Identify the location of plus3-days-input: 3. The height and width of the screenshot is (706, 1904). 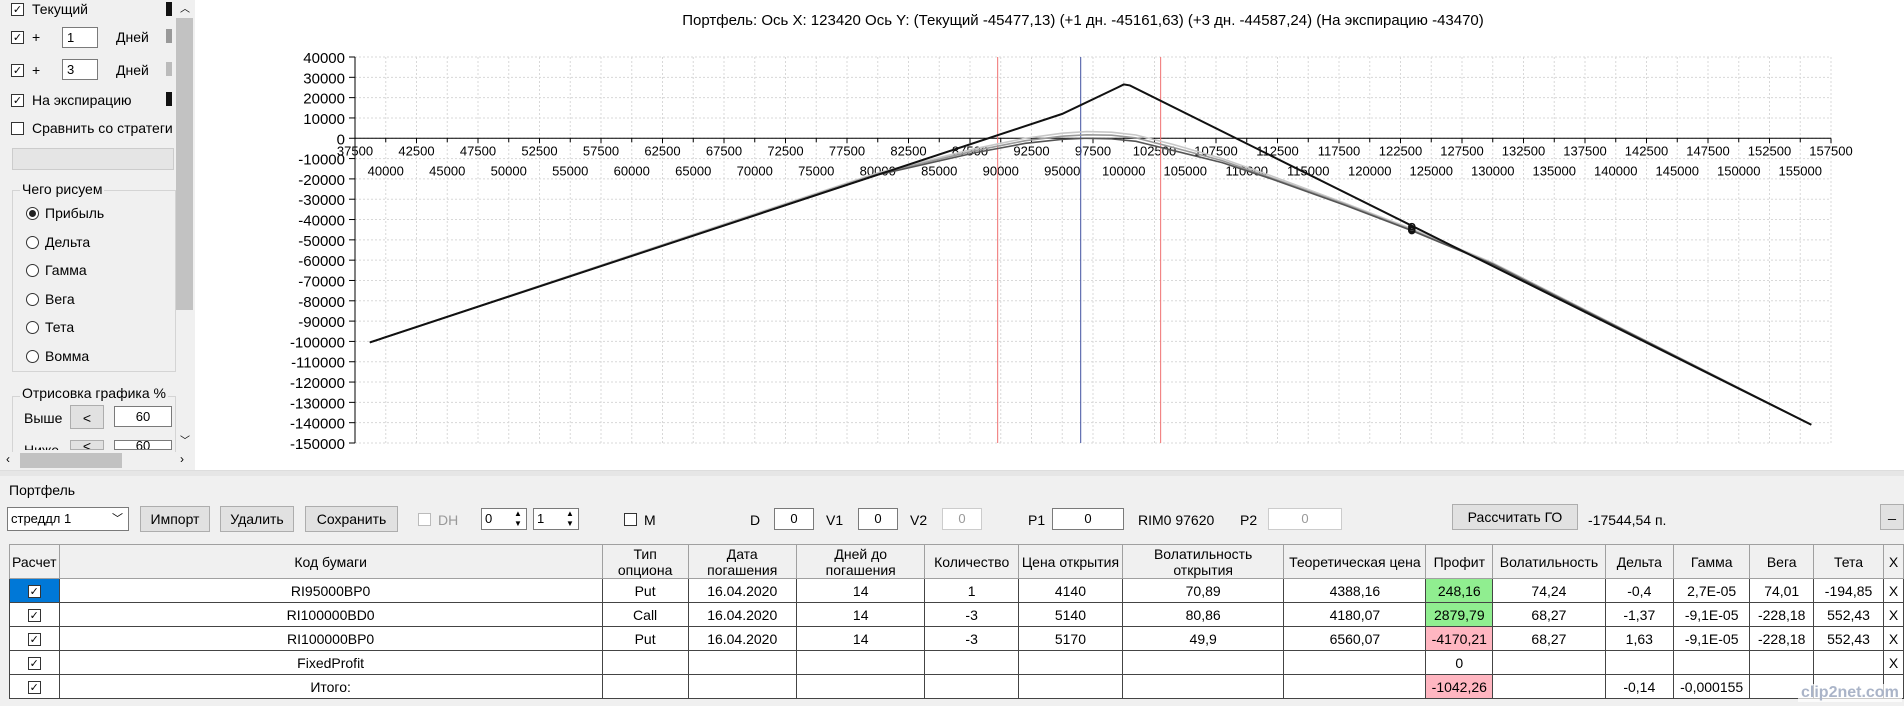
(80, 69).